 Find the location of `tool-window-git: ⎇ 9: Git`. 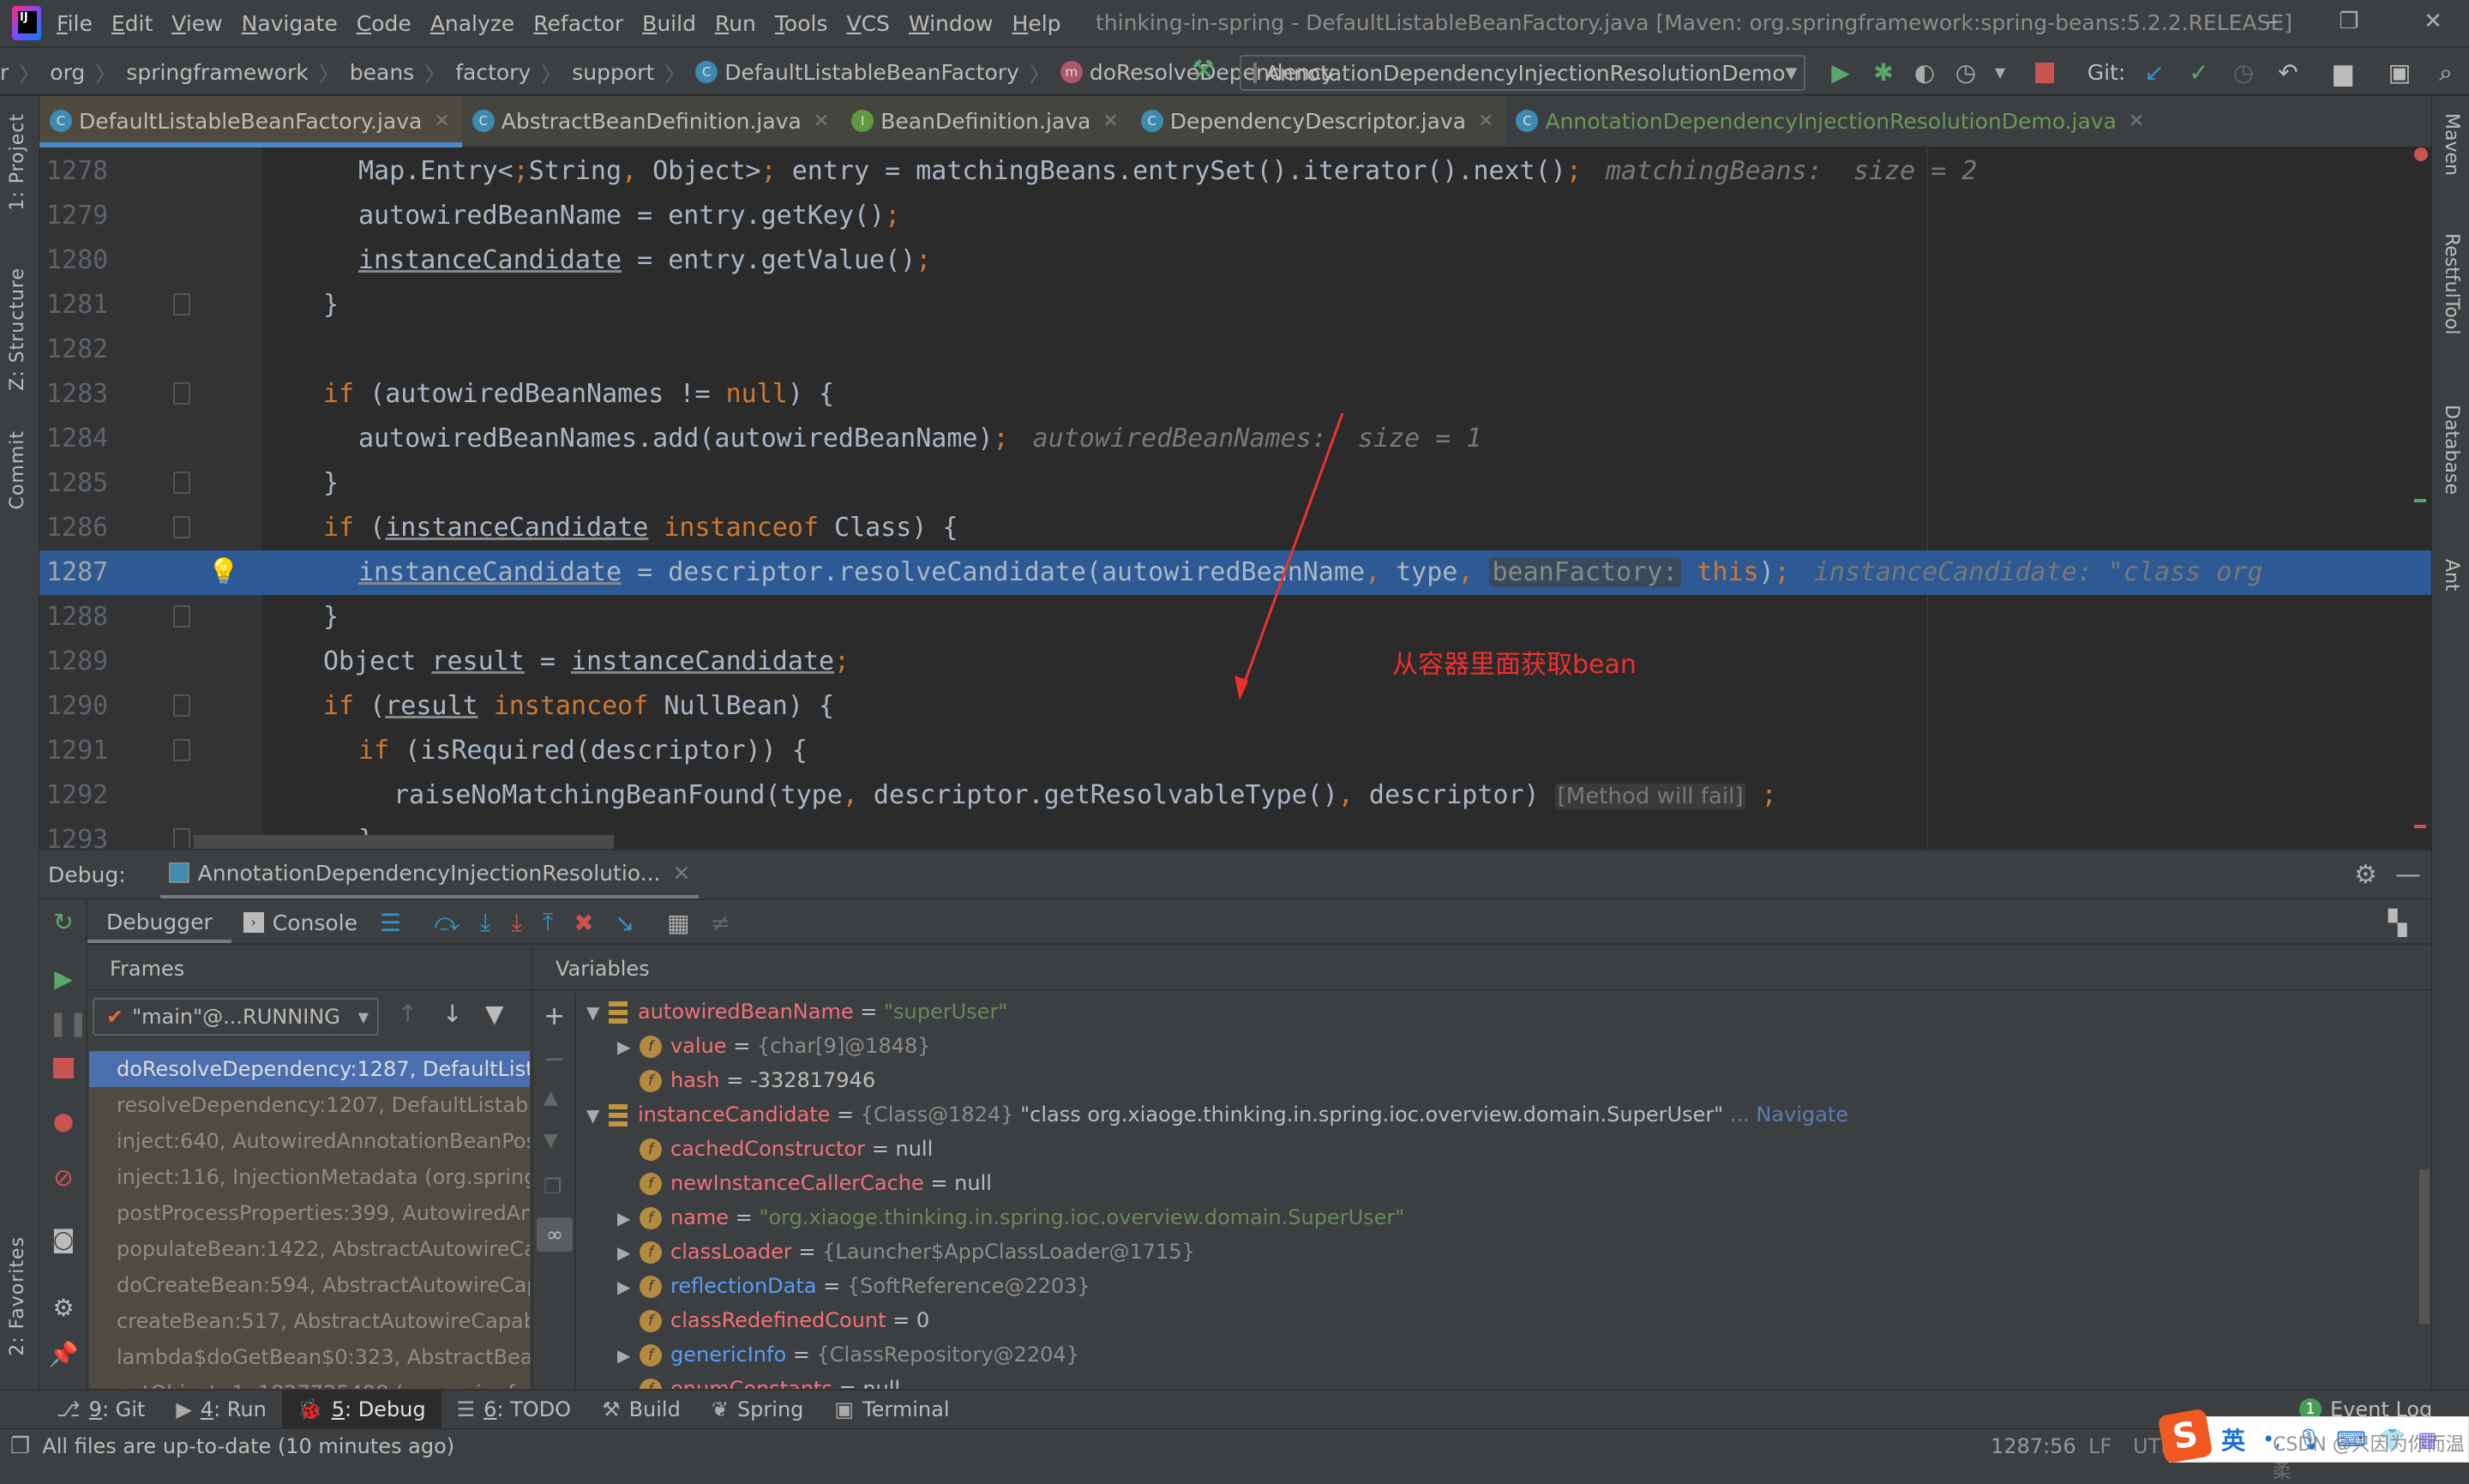

tool-window-git: ⎇ 9: Git is located at coordinates (100, 1409).